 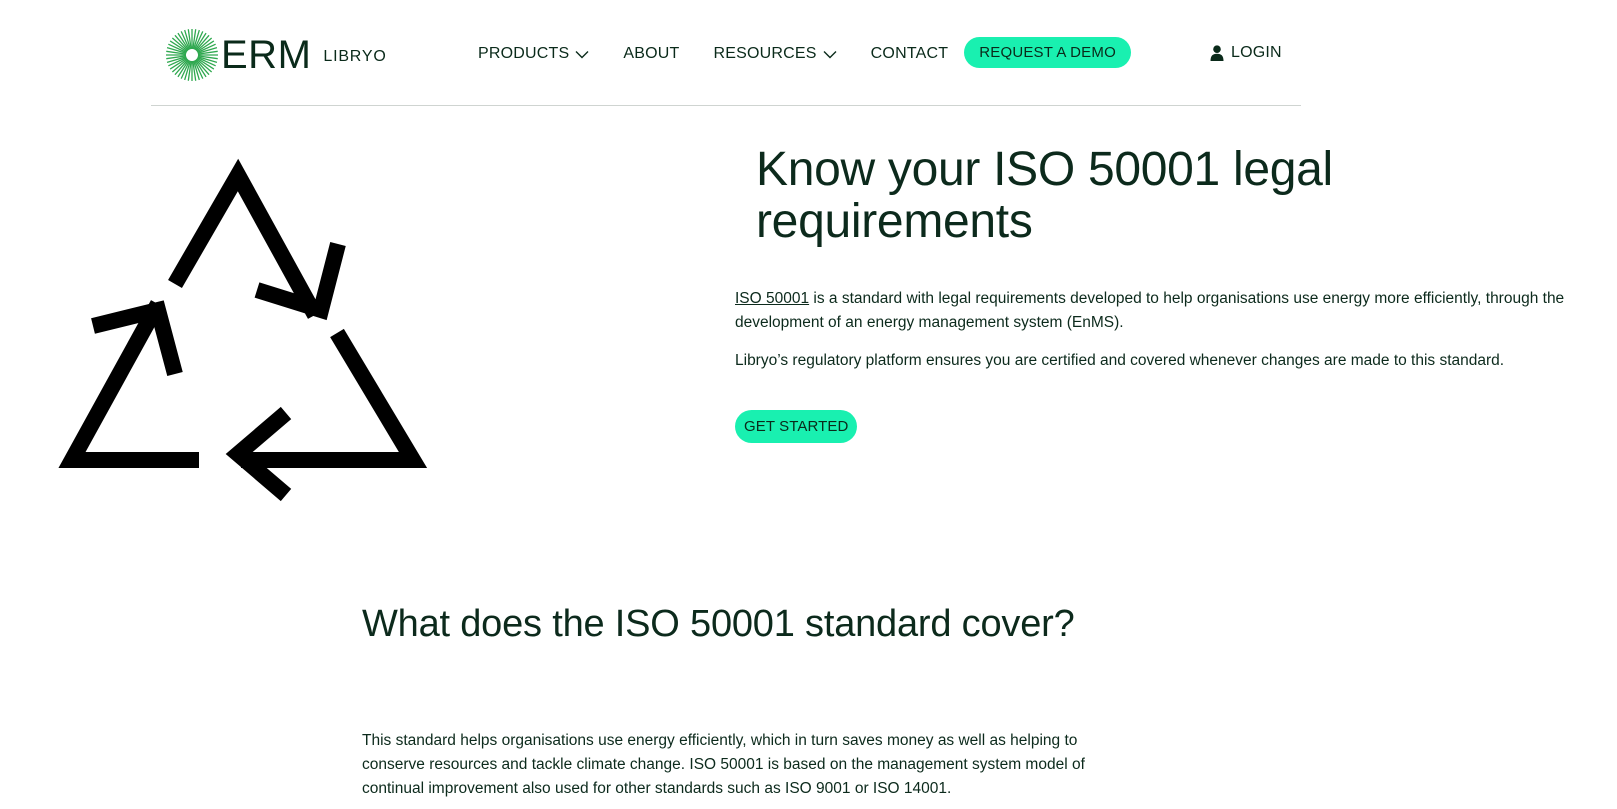 I want to click on nav-about-label: ABOUT, so click(x=651, y=53).